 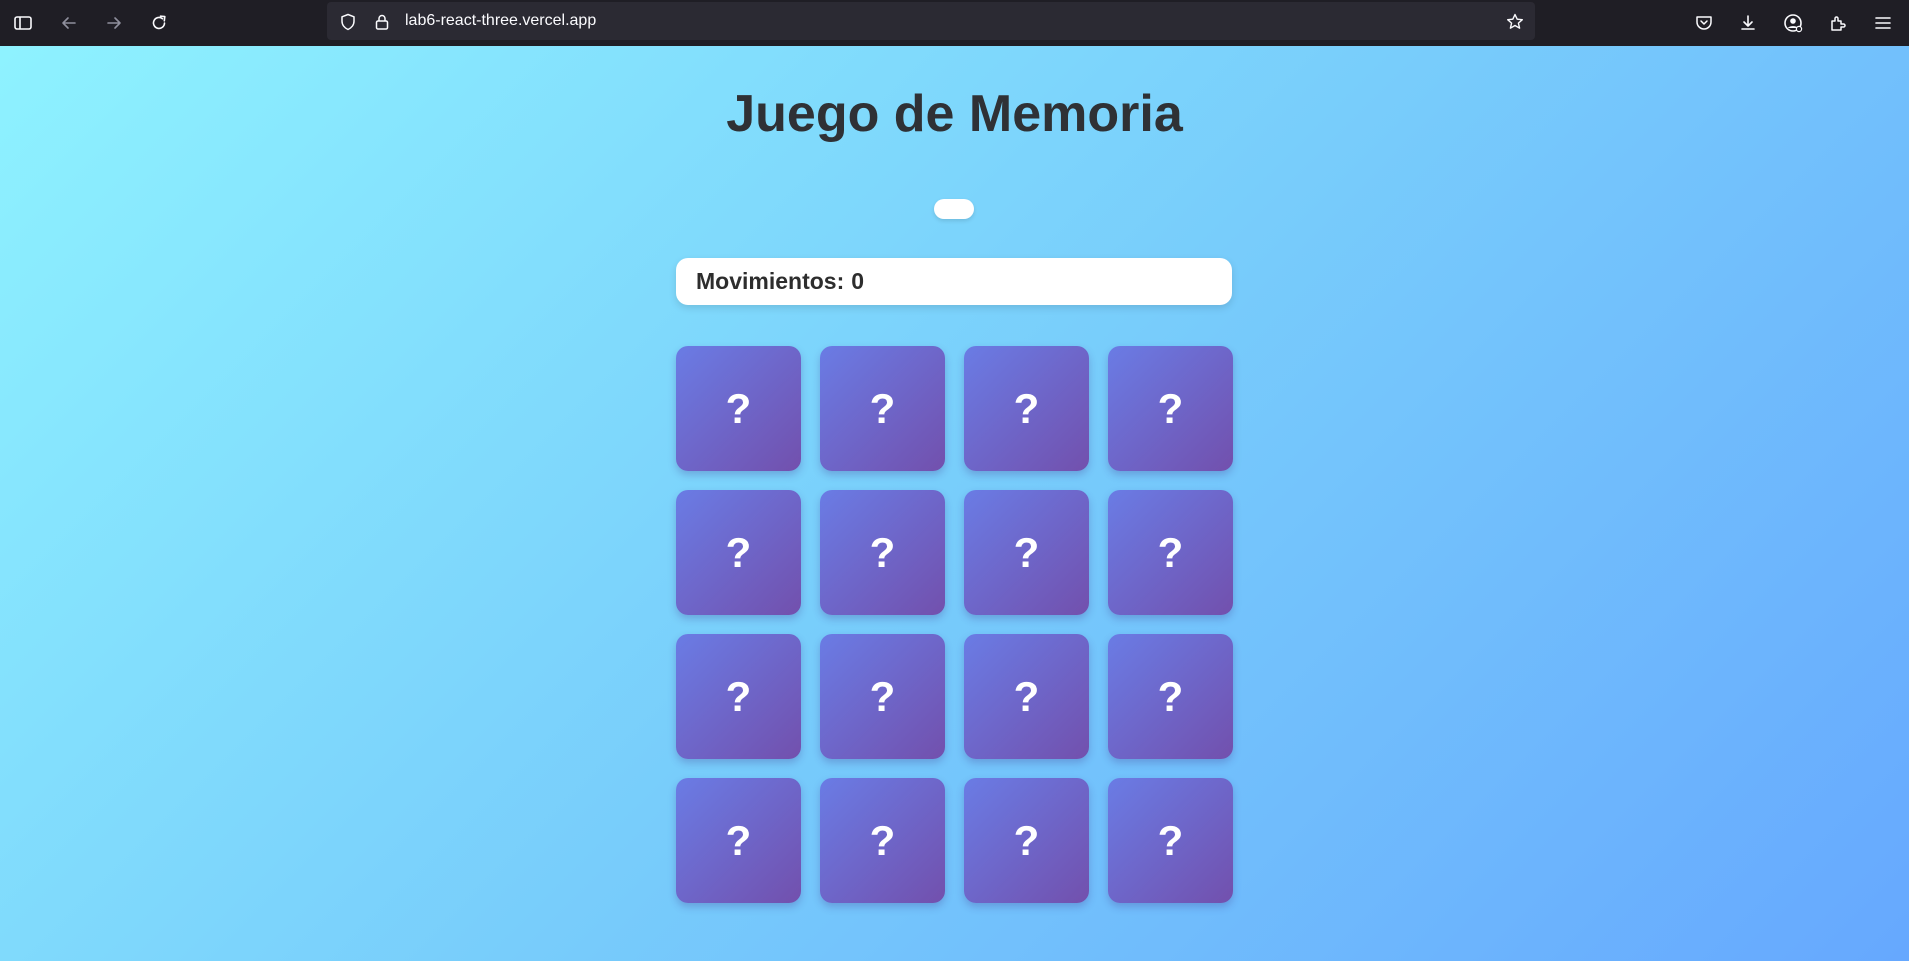 I want to click on forward-arrow-icon, so click(x=114, y=23).